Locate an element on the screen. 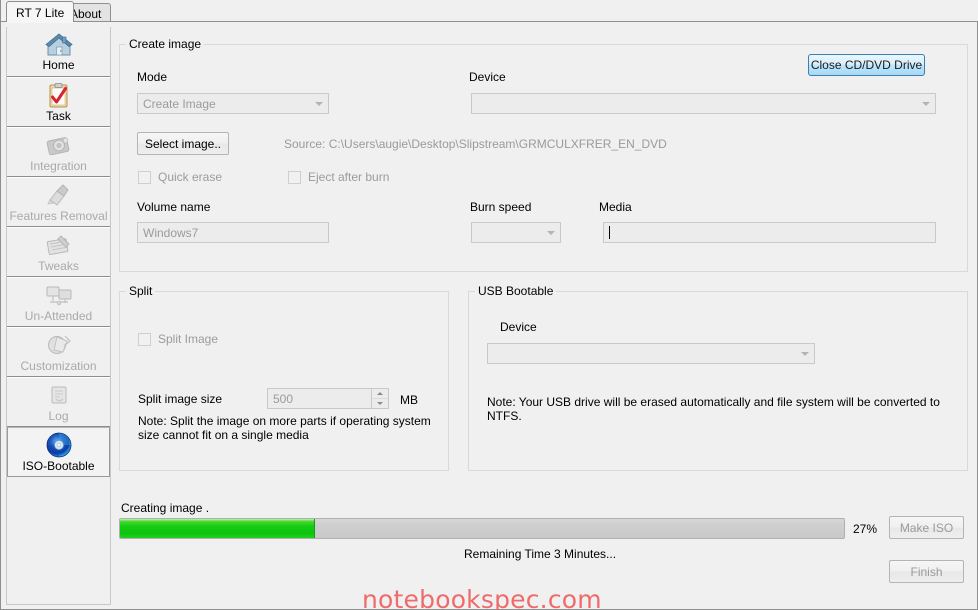 The image size is (978, 610). split-image-size-units: MB is located at coordinates (409, 400).